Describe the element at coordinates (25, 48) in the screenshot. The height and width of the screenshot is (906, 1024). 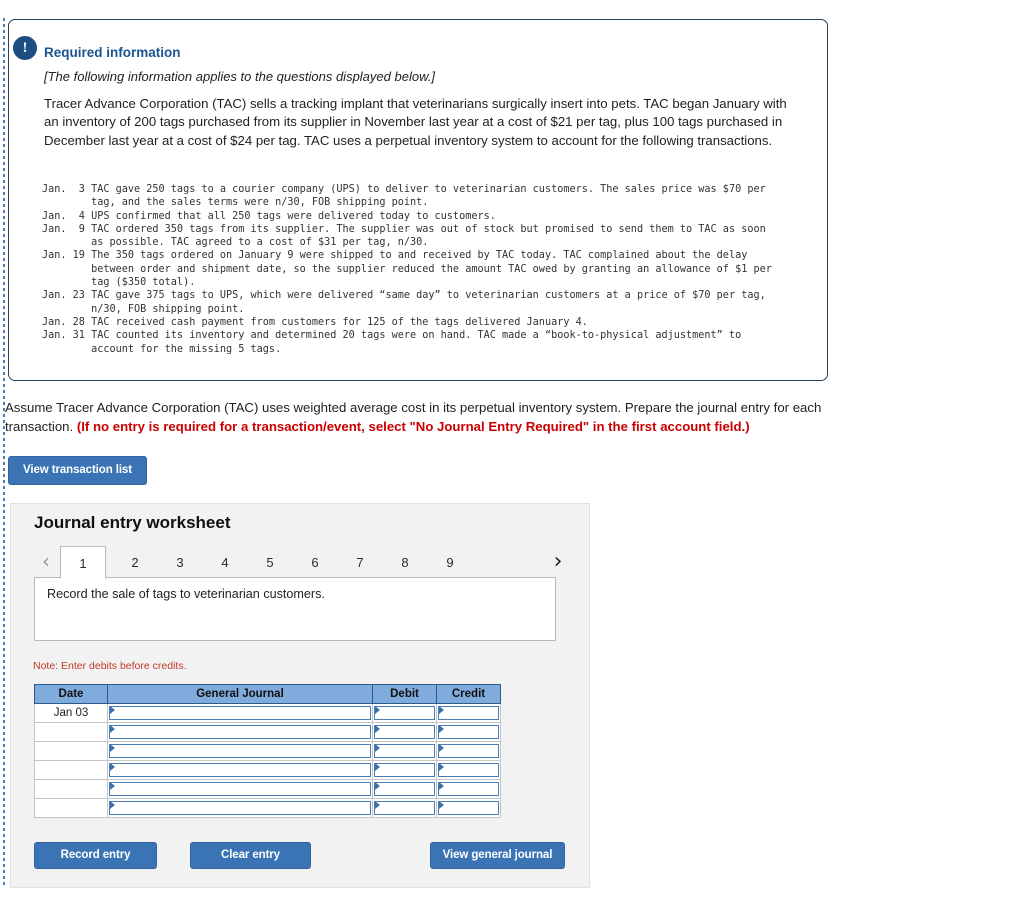
I see `exclamation-icon: !` at that location.